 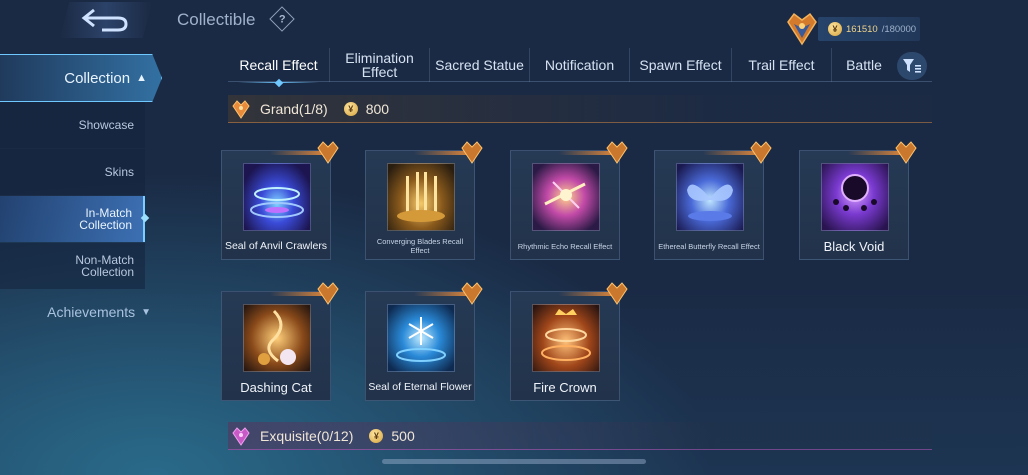 I want to click on black-void-thumbnail, so click(x=855, y=197).